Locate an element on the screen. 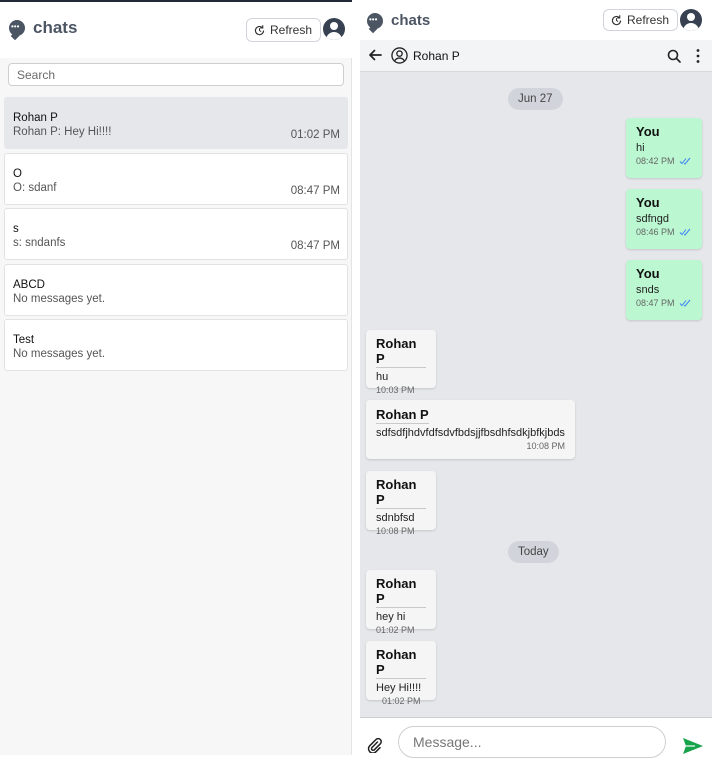  chat-name: ABCD is located at coordinates (29, 284).